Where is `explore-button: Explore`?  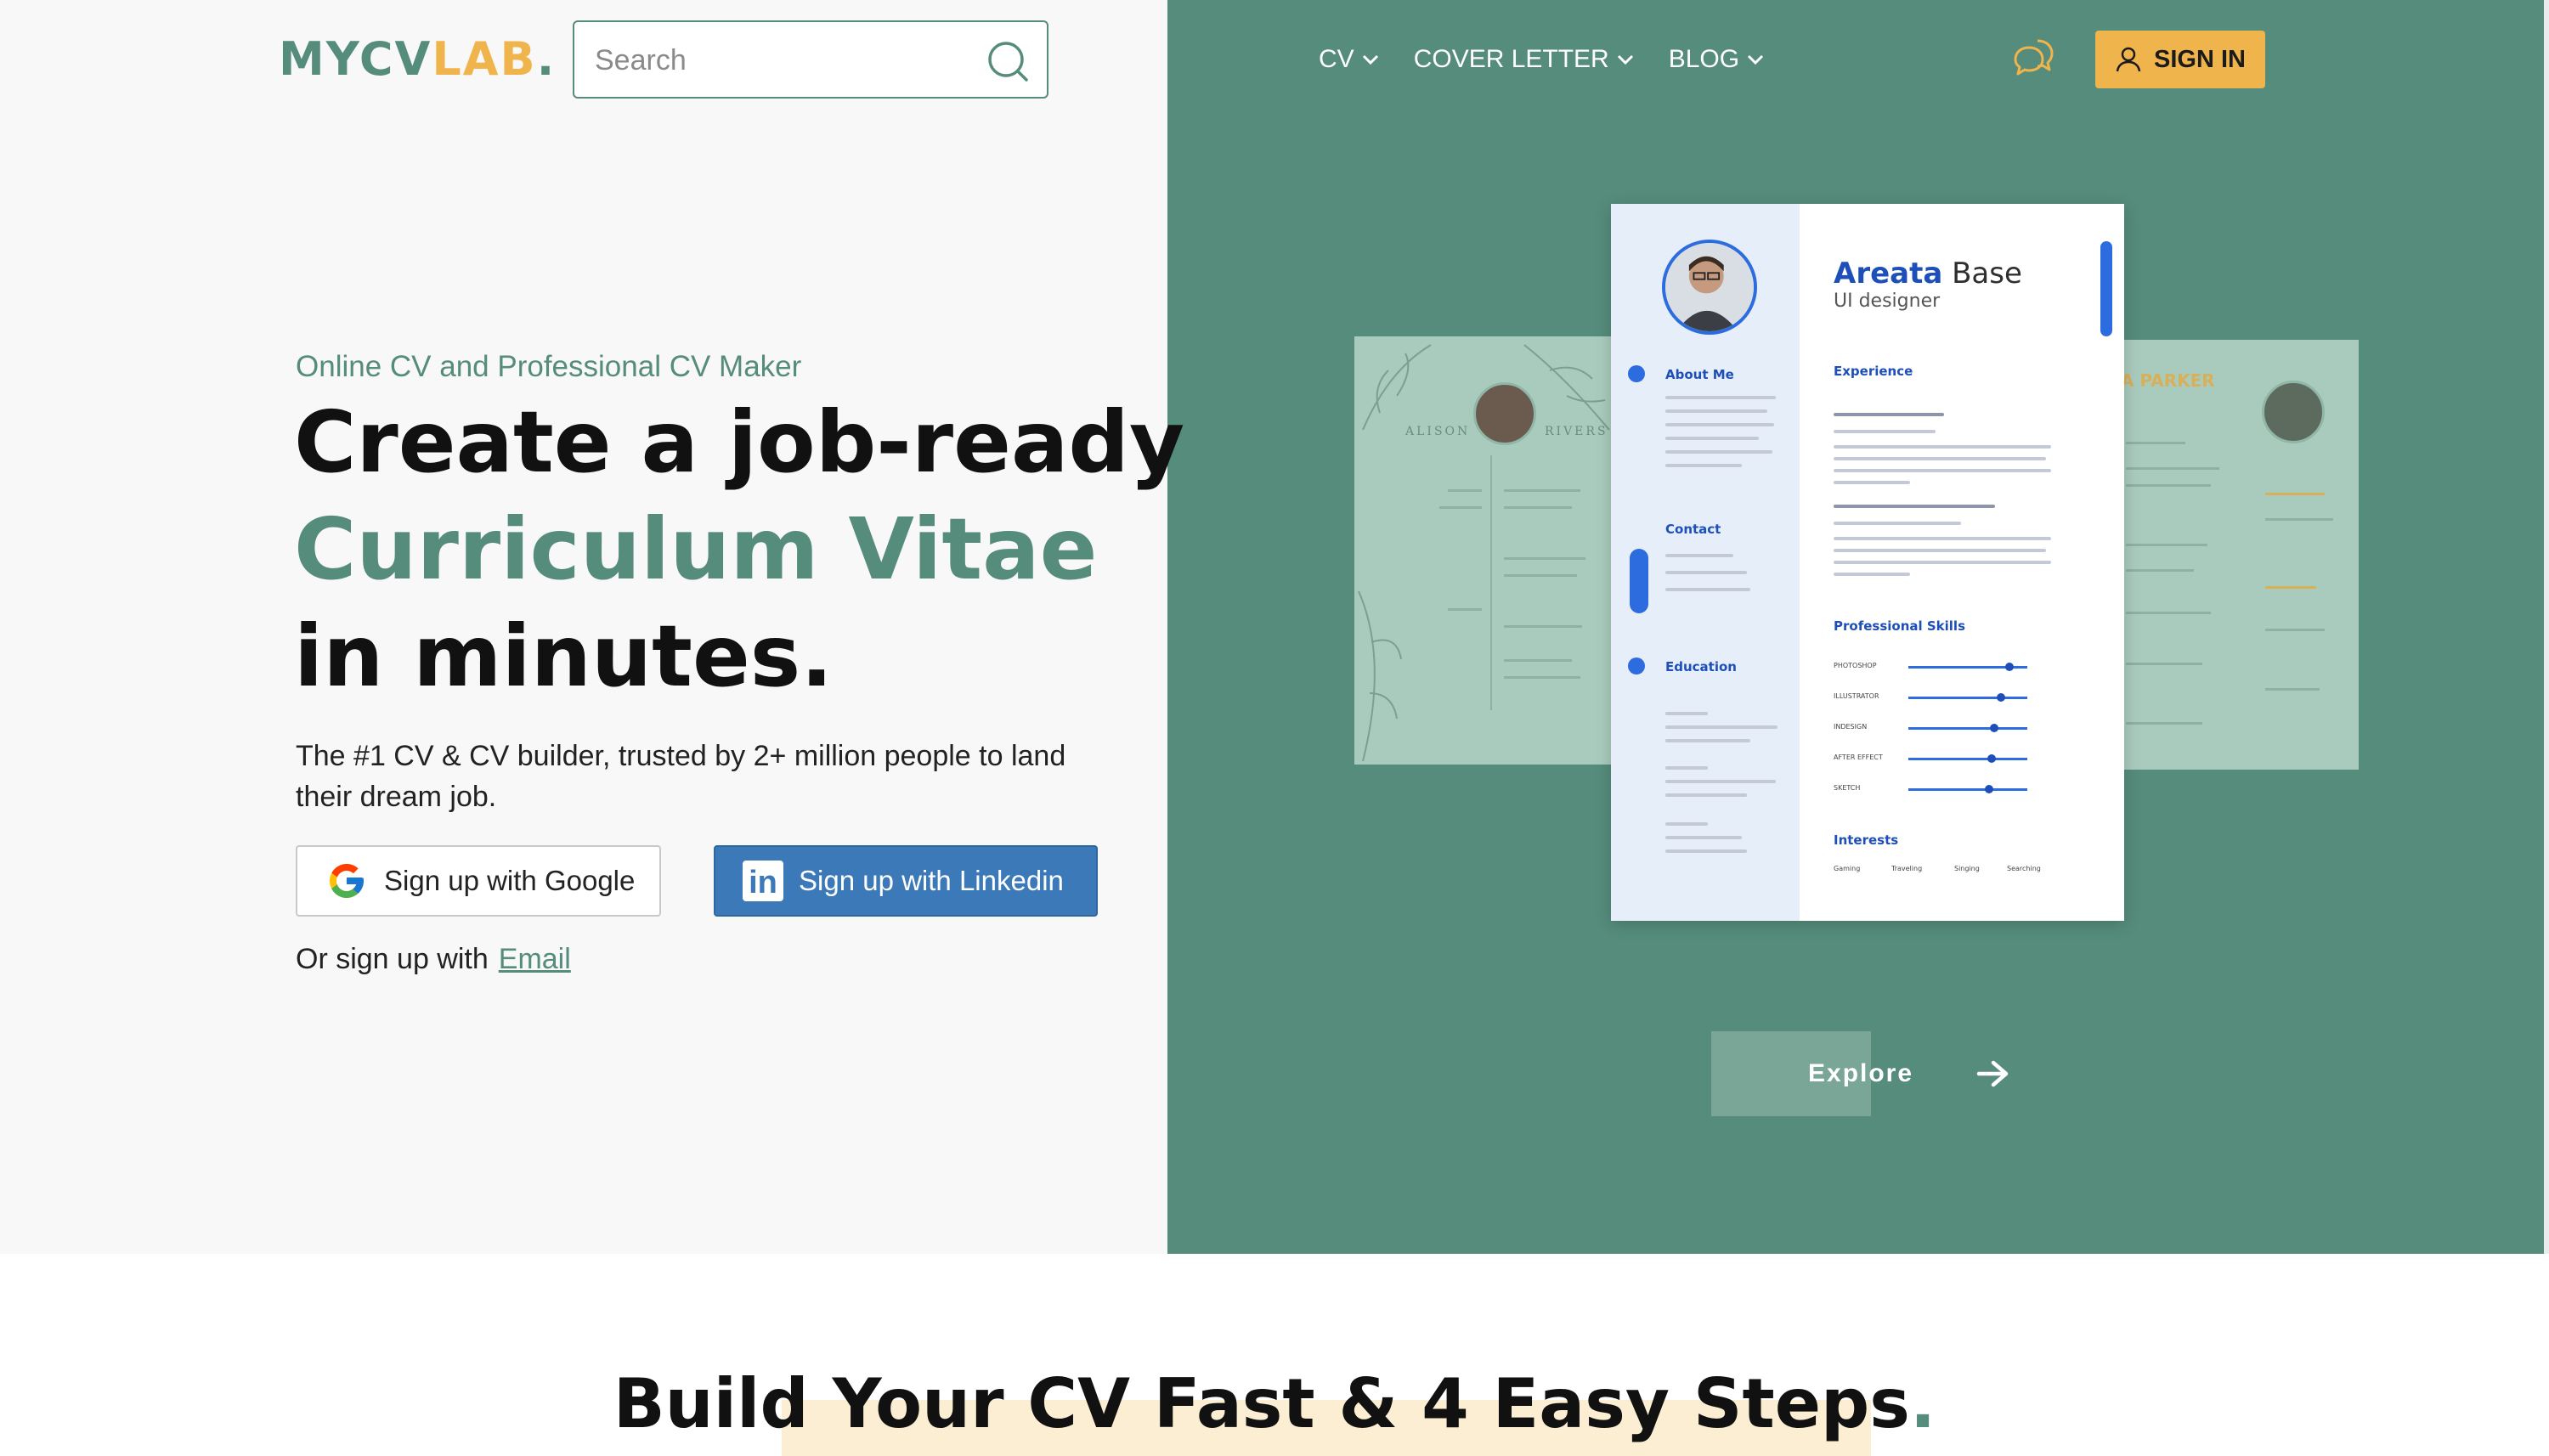
explore-button: Explore is located at coordinates (1864, 1073).